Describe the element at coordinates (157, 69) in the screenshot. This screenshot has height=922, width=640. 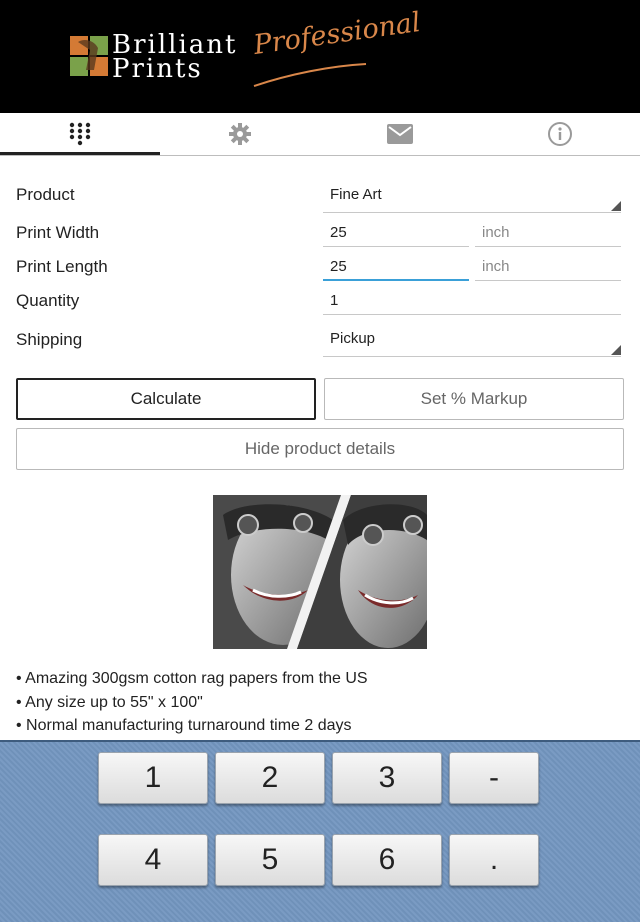
I see `brand-line-2: Prints` at that location.